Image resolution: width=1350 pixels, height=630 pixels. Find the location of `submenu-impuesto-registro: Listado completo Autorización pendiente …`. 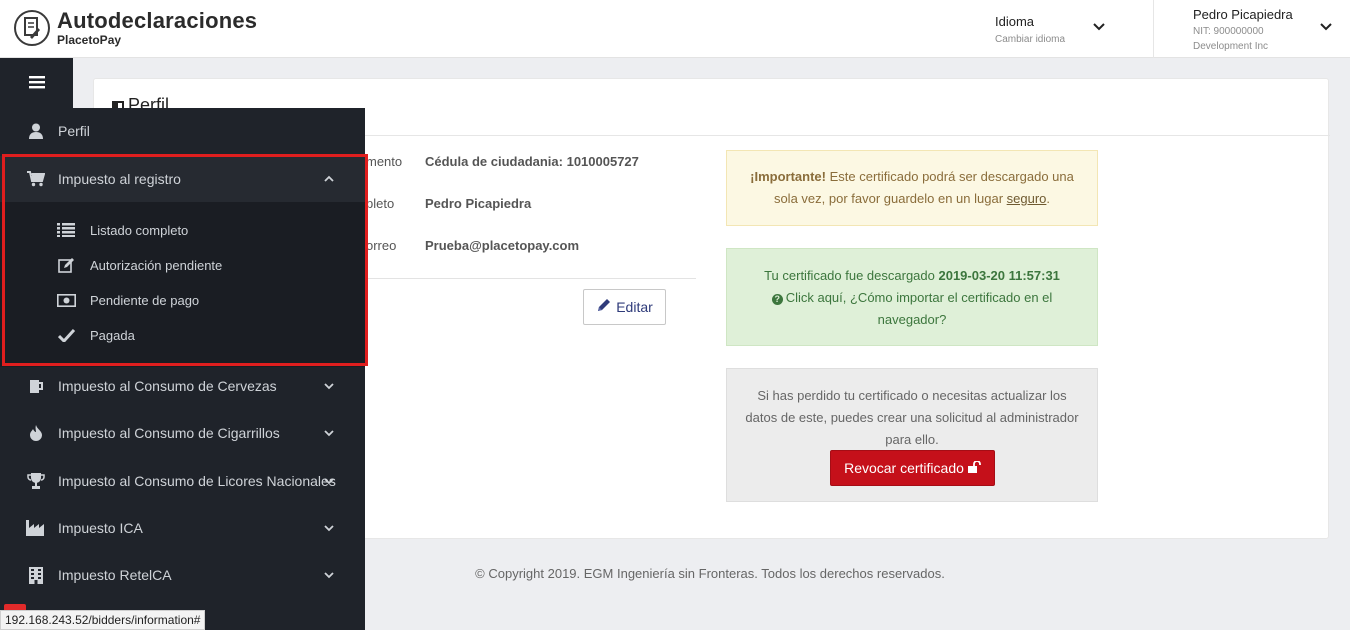

submenu-impuesto-registro: Listado completo Autorización pendiente … is located at coordinates (182, 284).